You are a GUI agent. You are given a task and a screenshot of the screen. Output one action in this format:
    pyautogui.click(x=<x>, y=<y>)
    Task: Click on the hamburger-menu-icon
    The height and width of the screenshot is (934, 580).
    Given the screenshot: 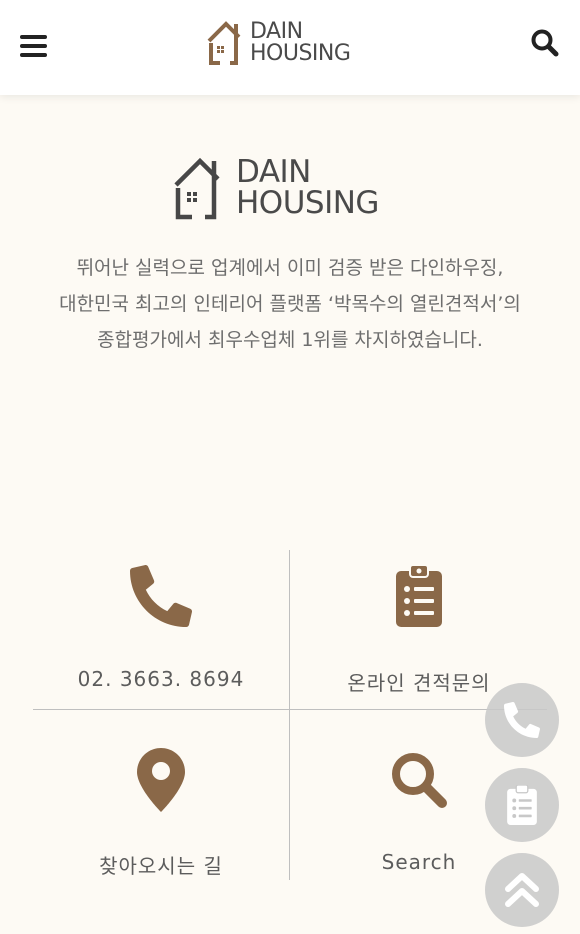 What is the action you would take?
    pyautogui.click(x=33, y=46)
    